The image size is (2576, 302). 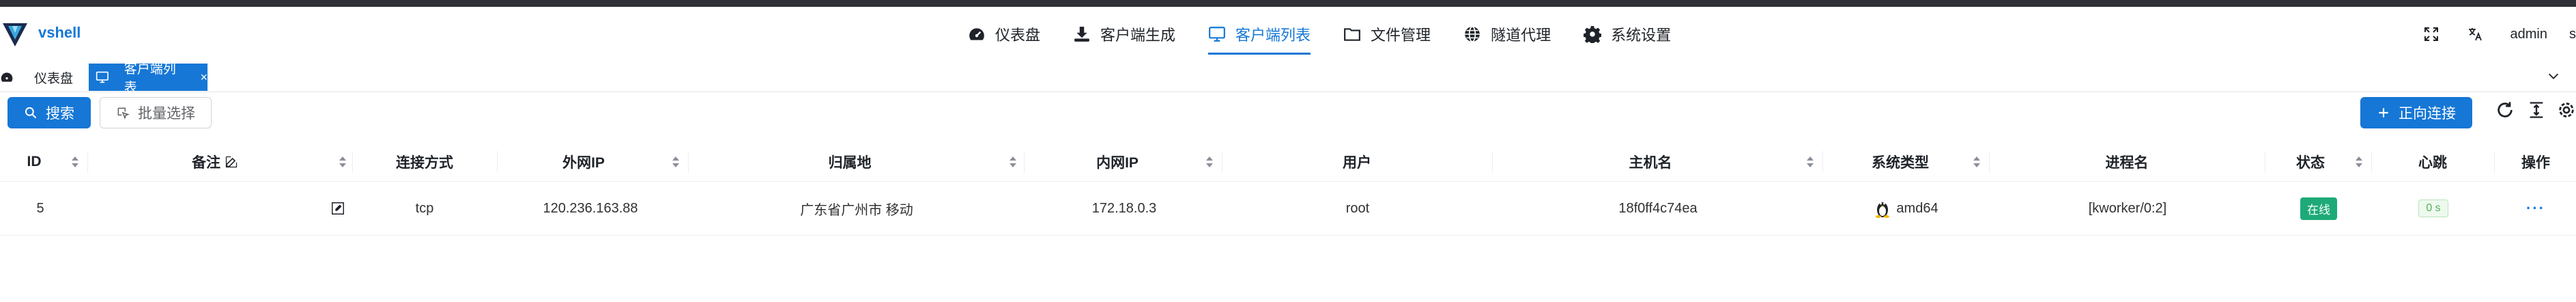 What do you see at coordinates (2553, 75) in the screenshot?
I see `chevron-down-icon` at bounding box center [2553, 75].